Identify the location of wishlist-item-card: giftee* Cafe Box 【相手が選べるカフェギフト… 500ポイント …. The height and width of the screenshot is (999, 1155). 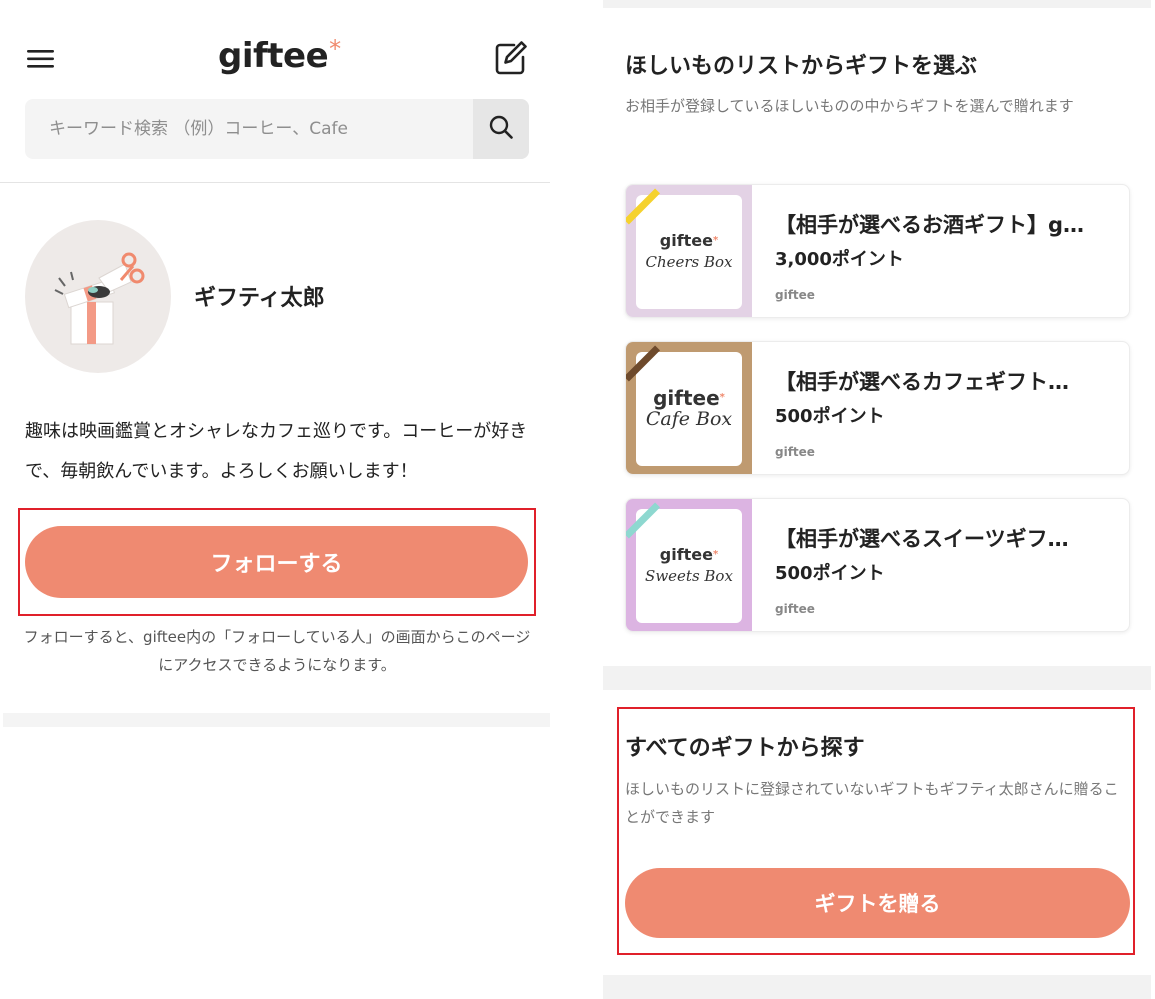
(877, 408).